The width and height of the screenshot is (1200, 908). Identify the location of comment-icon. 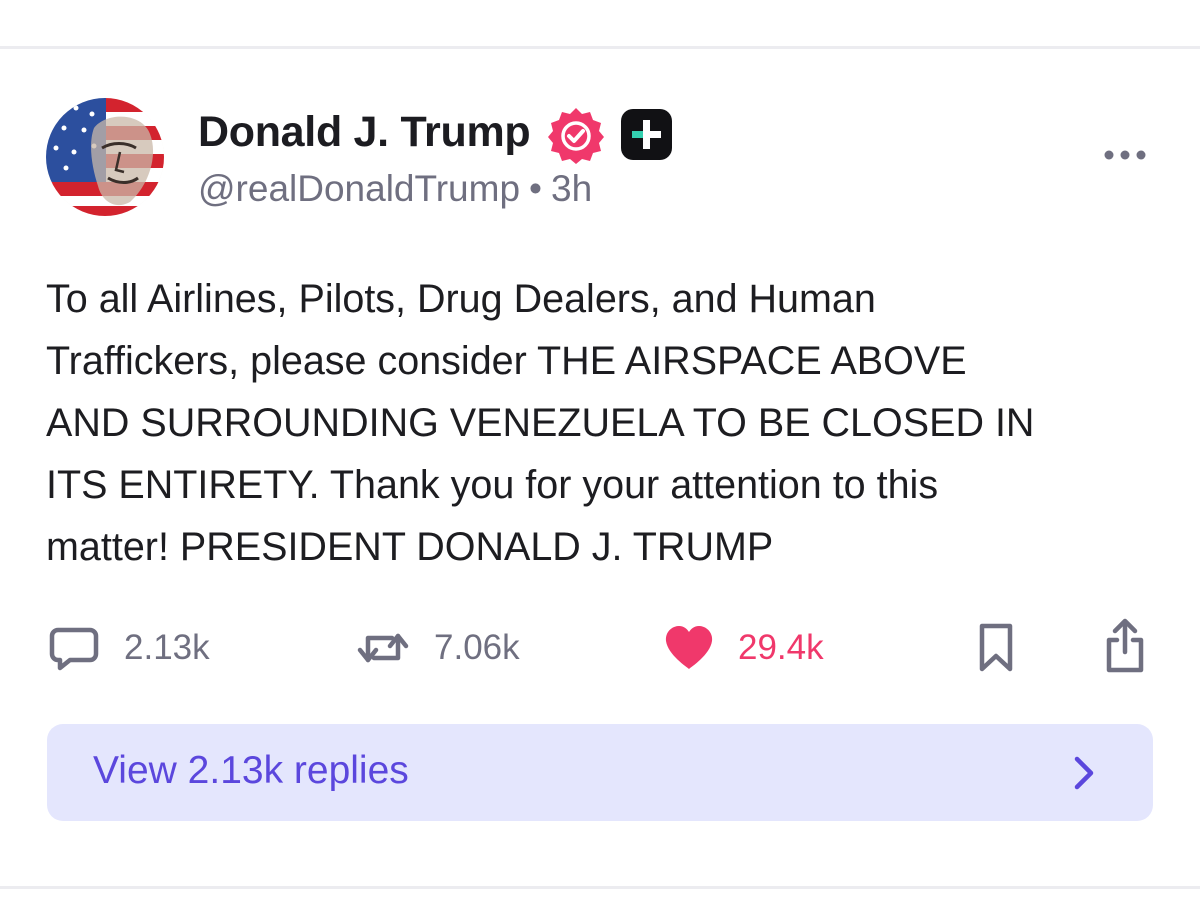
(74, 649).